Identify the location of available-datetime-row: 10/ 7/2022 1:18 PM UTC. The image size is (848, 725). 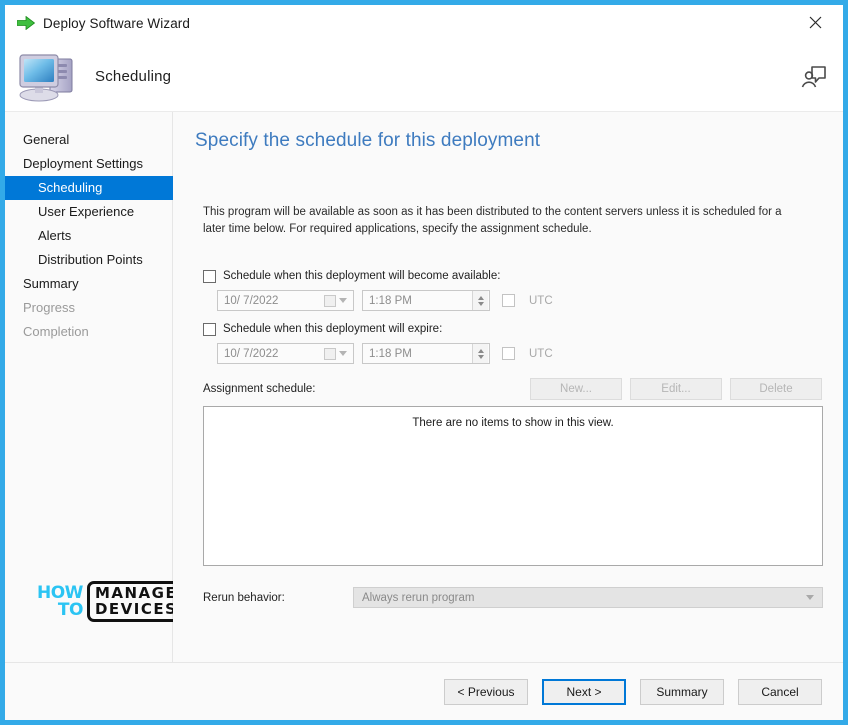
(520, 301).